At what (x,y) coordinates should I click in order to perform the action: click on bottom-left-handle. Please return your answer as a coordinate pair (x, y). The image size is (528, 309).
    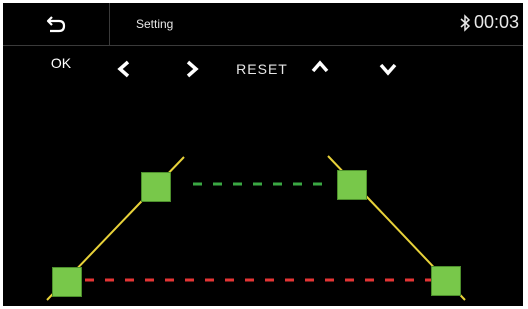
    Looking at the image, I should click on (67, 282).